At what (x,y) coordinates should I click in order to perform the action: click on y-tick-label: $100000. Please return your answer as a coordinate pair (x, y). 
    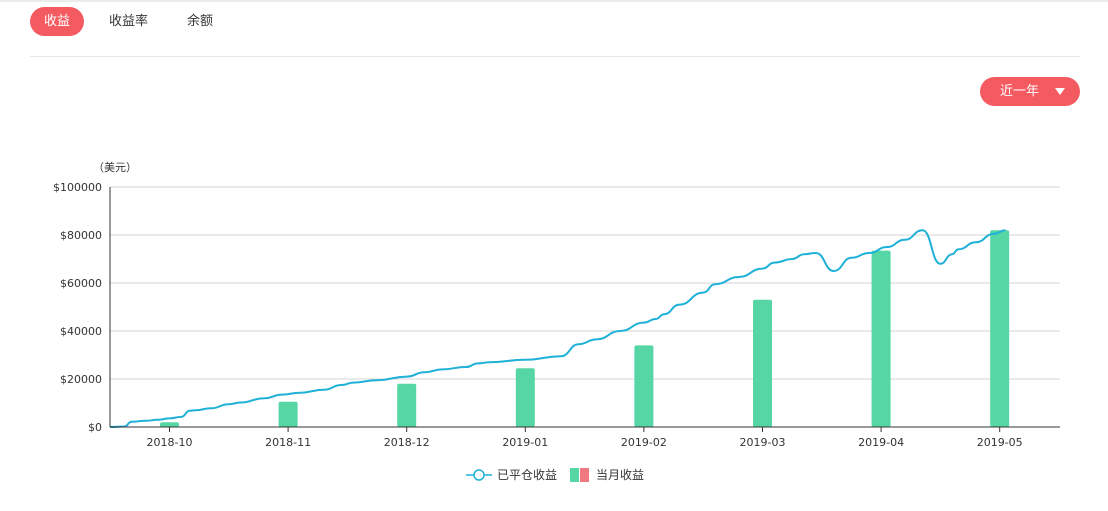
    Looking at the image, I should click on (77, 187).